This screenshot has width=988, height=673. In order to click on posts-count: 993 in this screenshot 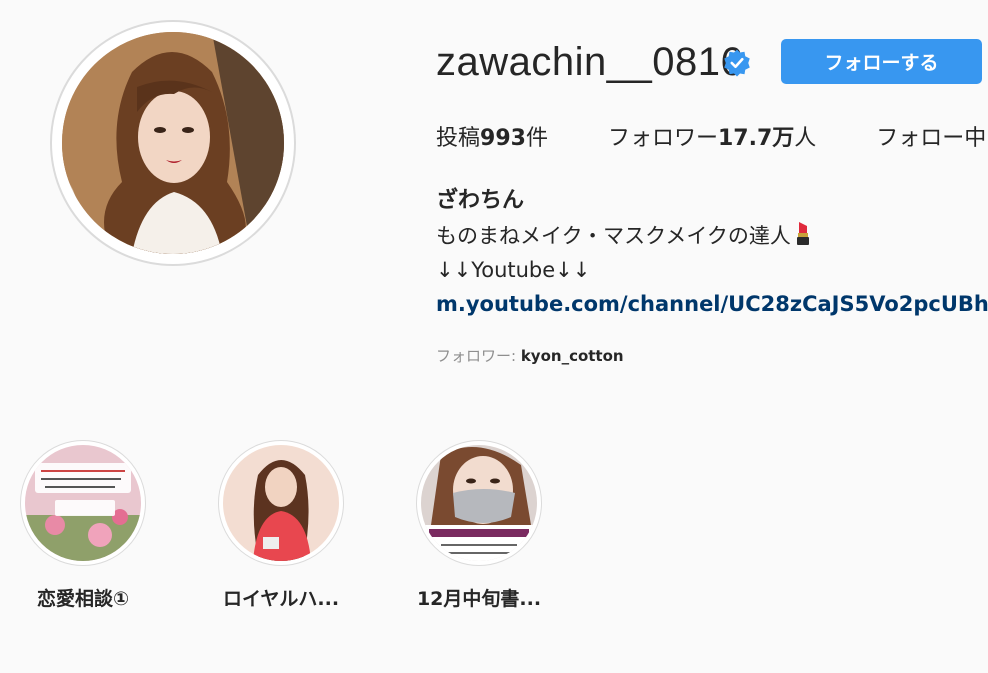, I will do `click(503, 138)`.